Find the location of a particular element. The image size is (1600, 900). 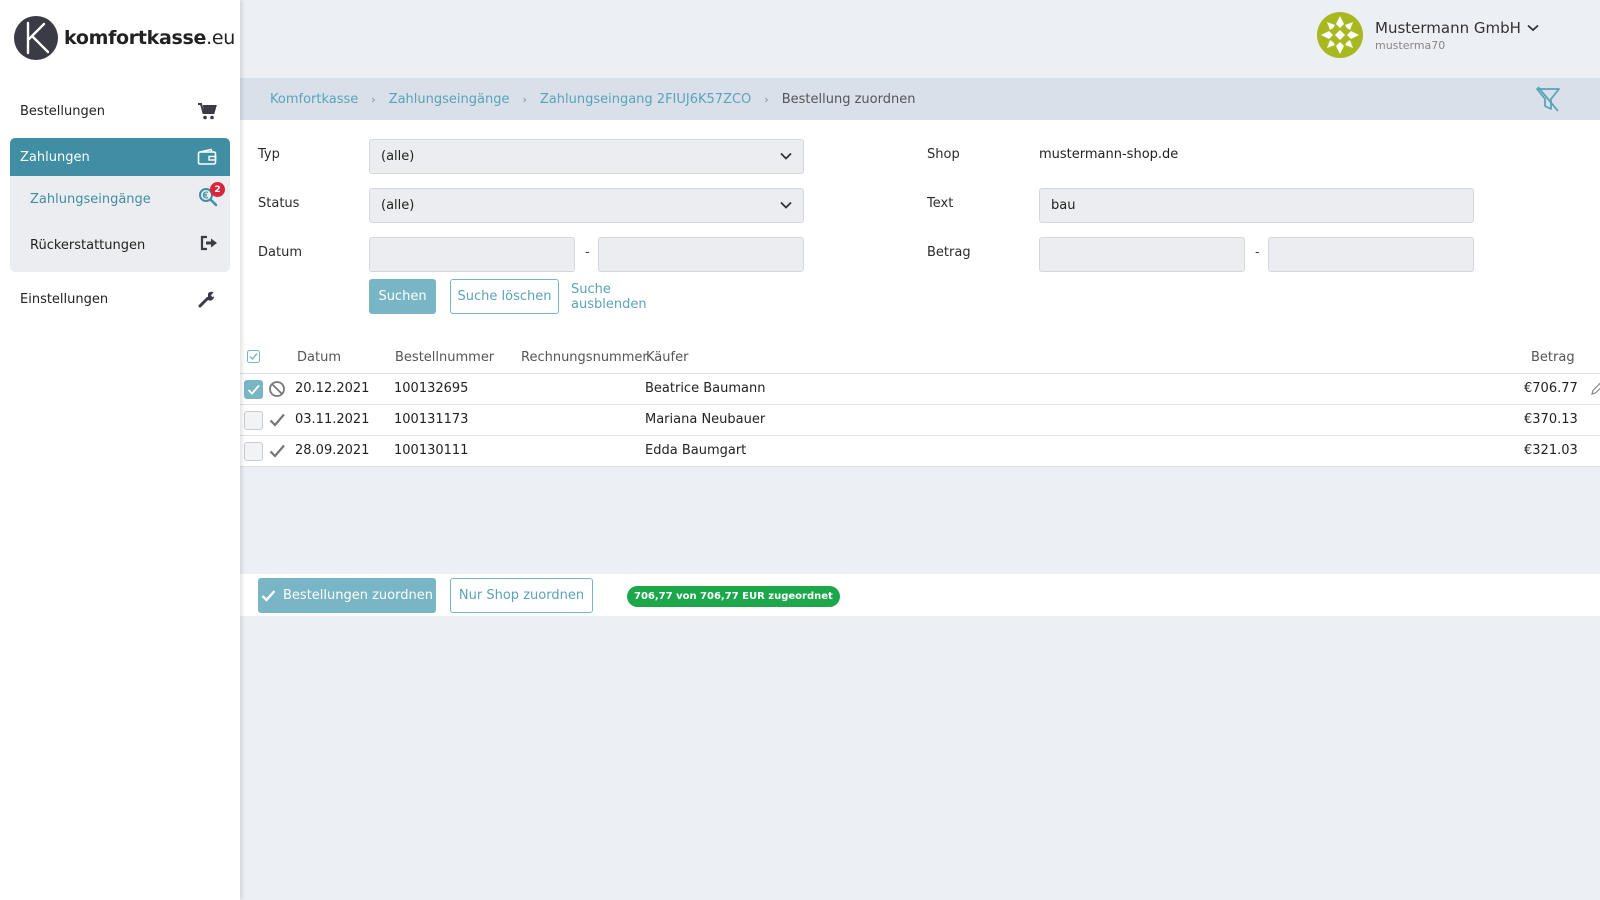

sidebar-item-label: Einstellungen is located at coordinates (64, 299).